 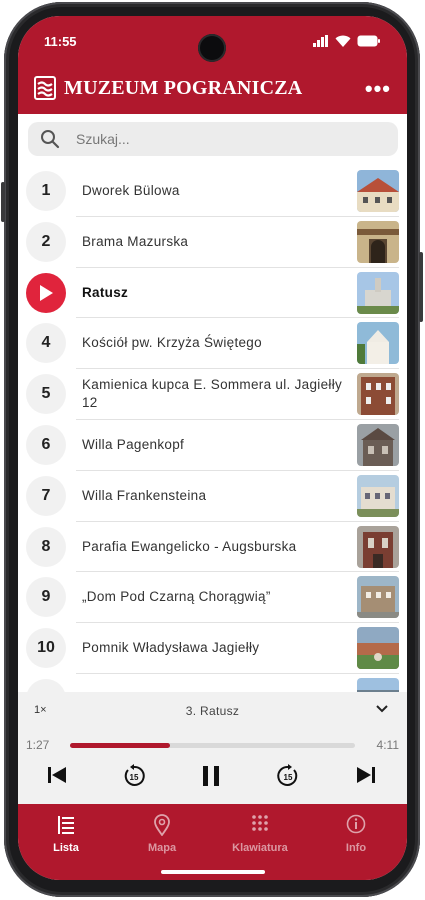 I want to click on museum-logo-icon, so click(x=45, y=88).